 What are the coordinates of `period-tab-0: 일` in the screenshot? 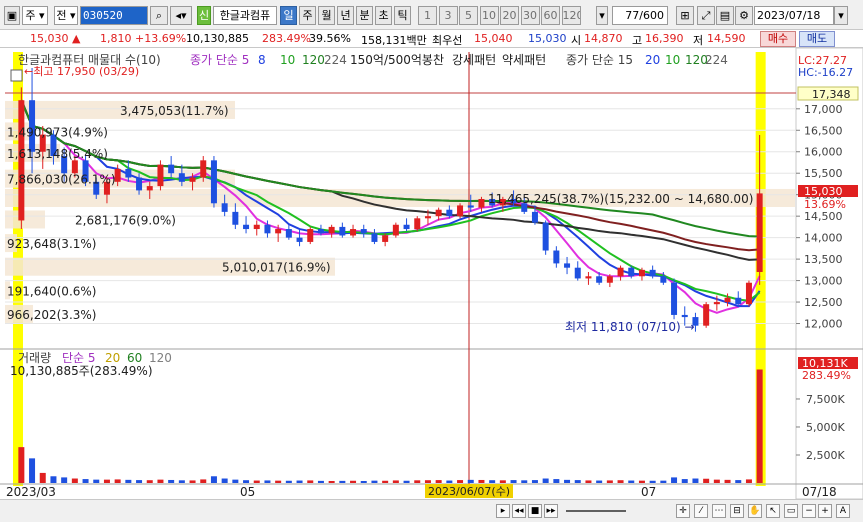 It's located at (288, 15).